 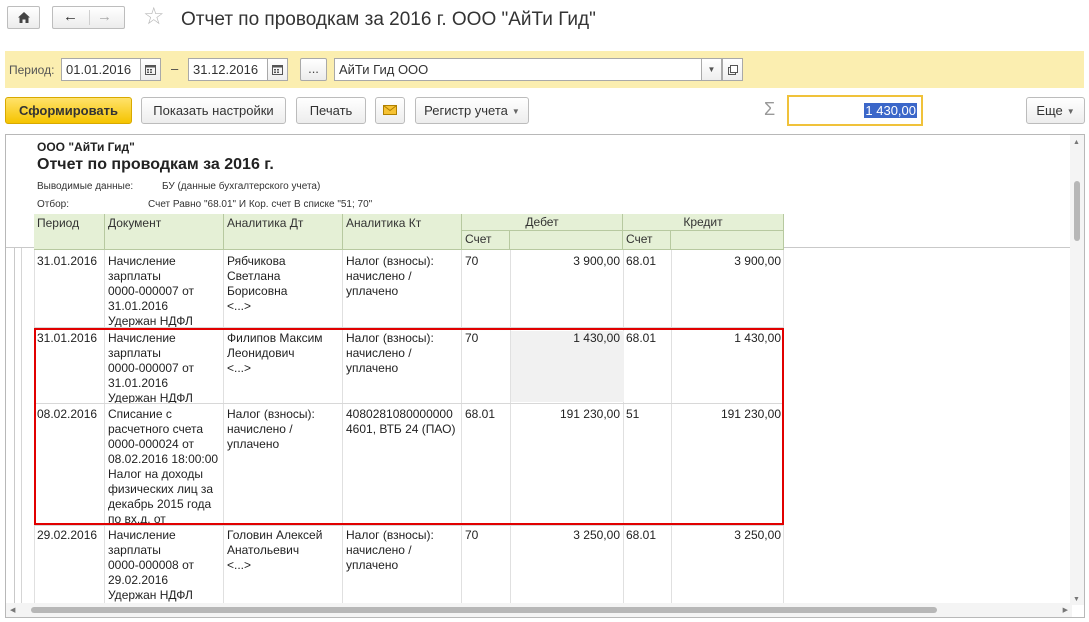 I want to click on column-header-document: Документ, so click(x=164, y=232).